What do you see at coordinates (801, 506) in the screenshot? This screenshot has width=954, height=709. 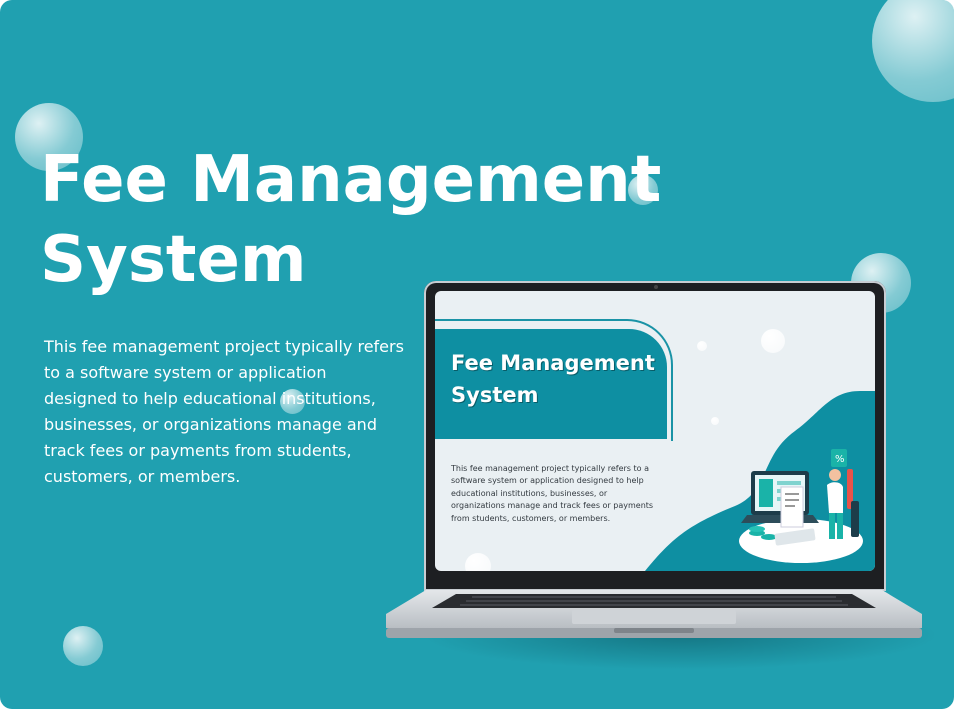 I see `accountant-illustration-icon: %` at bounding box center [801, 506].